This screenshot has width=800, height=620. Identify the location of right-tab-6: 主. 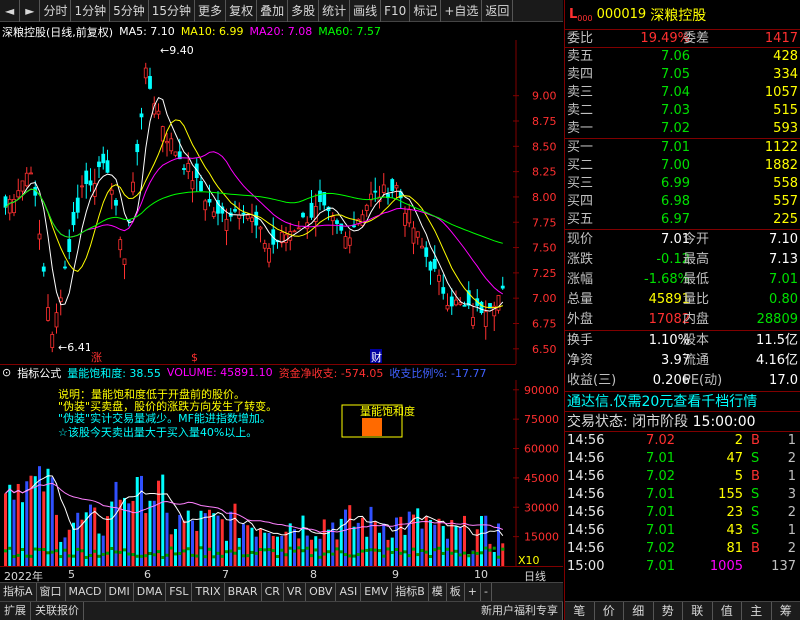
(757, 611).